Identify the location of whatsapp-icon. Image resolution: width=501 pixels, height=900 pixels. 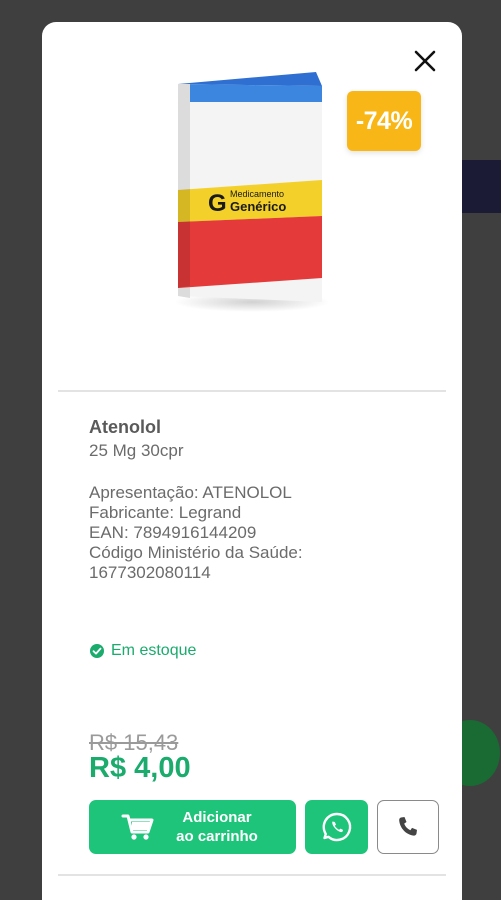
(336, 827).